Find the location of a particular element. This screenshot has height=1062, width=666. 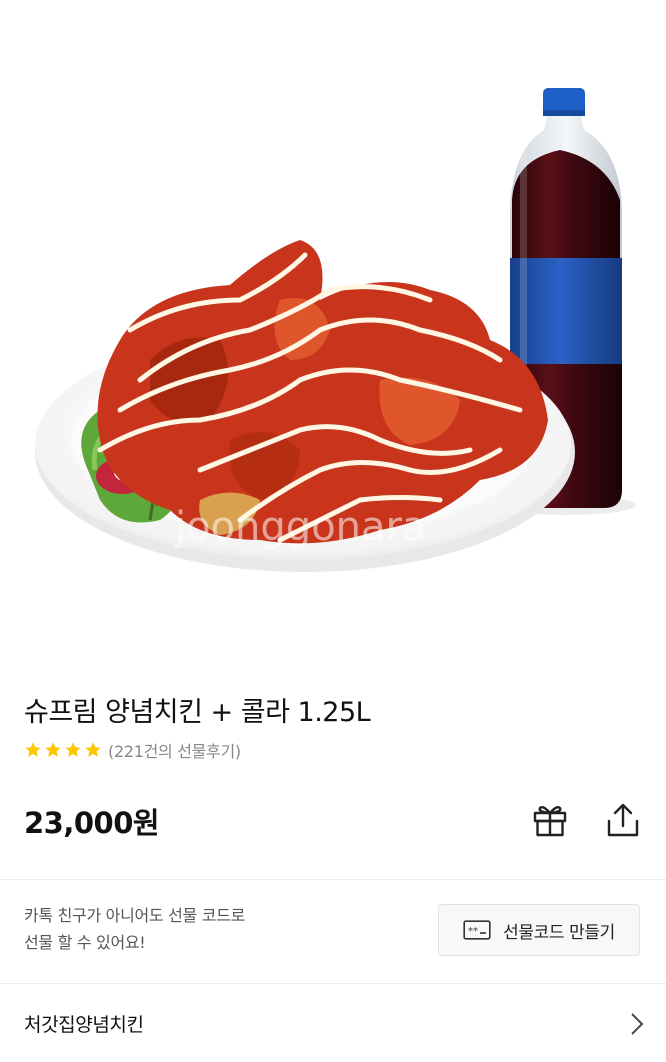

store-name: 처갓집양념치킨 is located at coordinates (84, 1025).